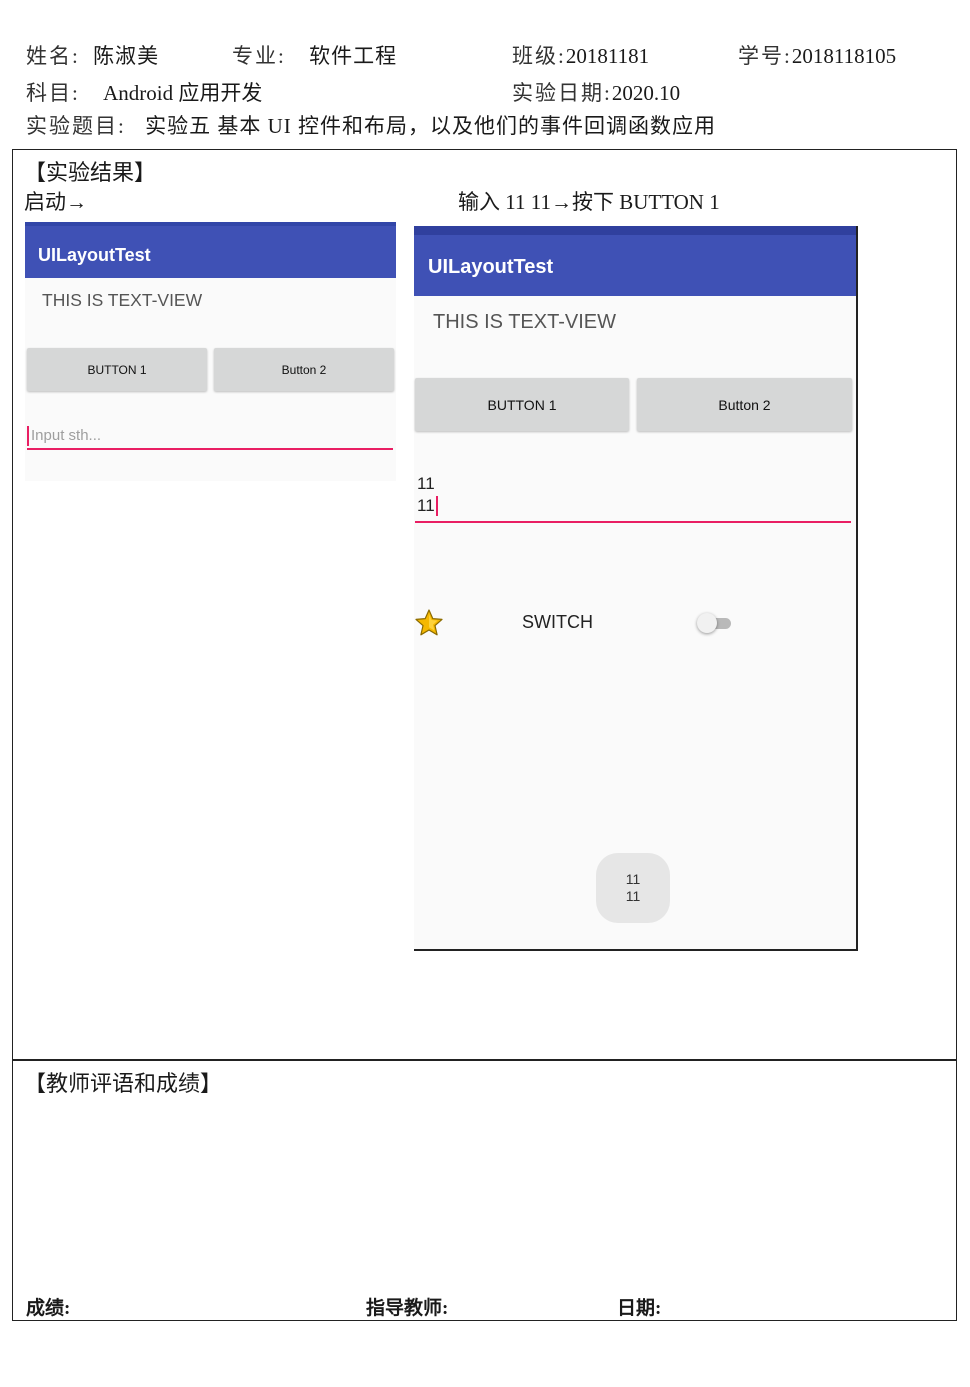 Image resolution: width=970 pixels, height=1387 pixels. Describe the element at coordinates (53, 93) in the screenshot. I see `subject-label: 科目:` at that location.